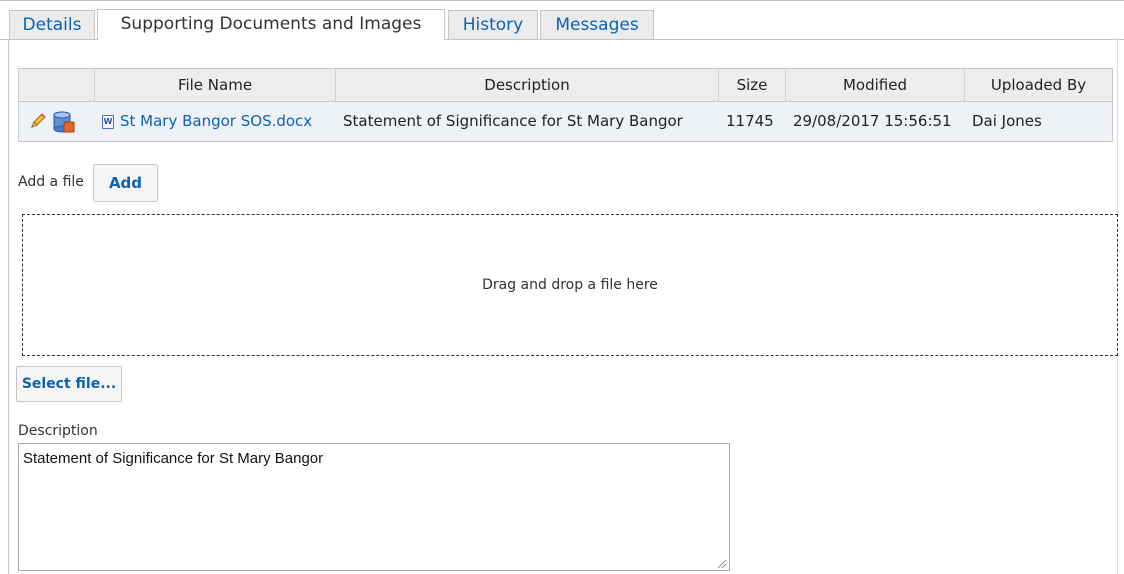 This screenshot has height=574, width=1124. I want to click on dropzone-text: Drag and drop a file here, so click(570, 285).